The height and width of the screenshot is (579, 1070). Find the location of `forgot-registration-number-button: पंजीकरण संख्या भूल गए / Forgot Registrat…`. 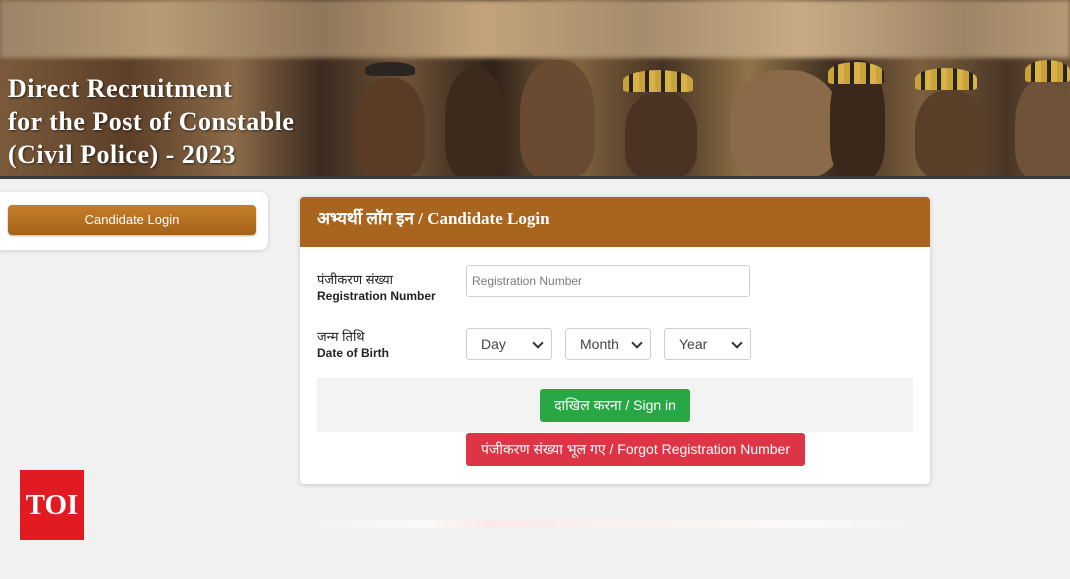

forgot-registration-number-button: पंजीकरण संख्या भूल गए / Forgot Registrat… is located at coordinates (635, 449).